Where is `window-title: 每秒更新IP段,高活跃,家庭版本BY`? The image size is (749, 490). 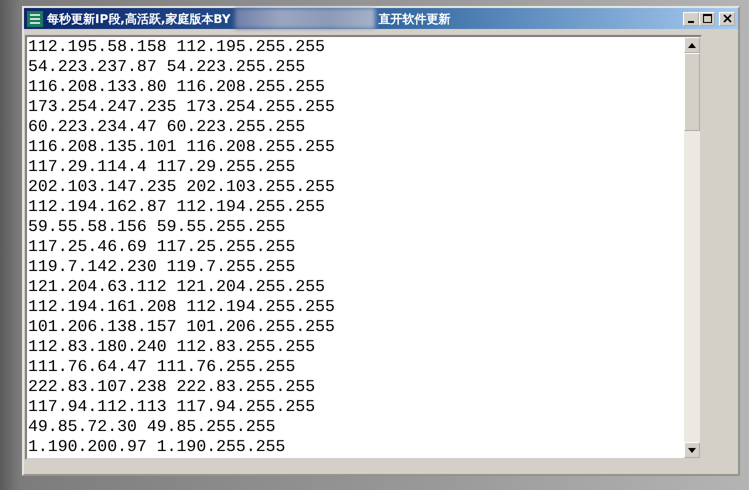
window-title: 每秒更新IP段,高活跃,家庭版本BY is located at coordinates (139, 19).